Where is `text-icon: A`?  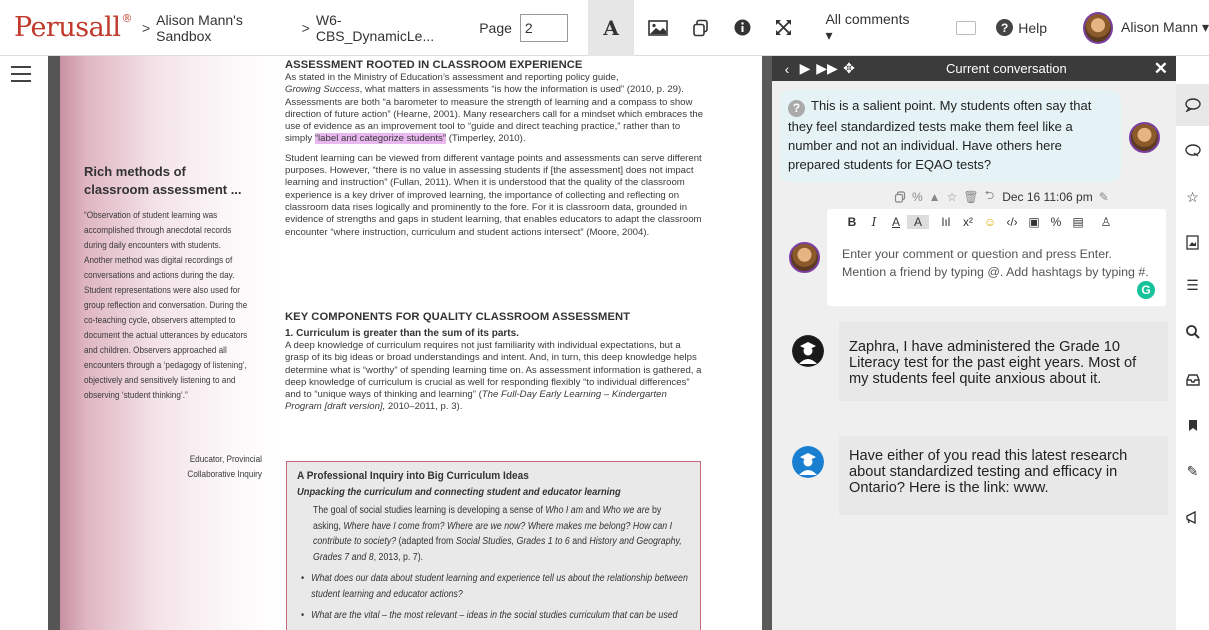 text-icon: A is located at coordinates (611, 27).